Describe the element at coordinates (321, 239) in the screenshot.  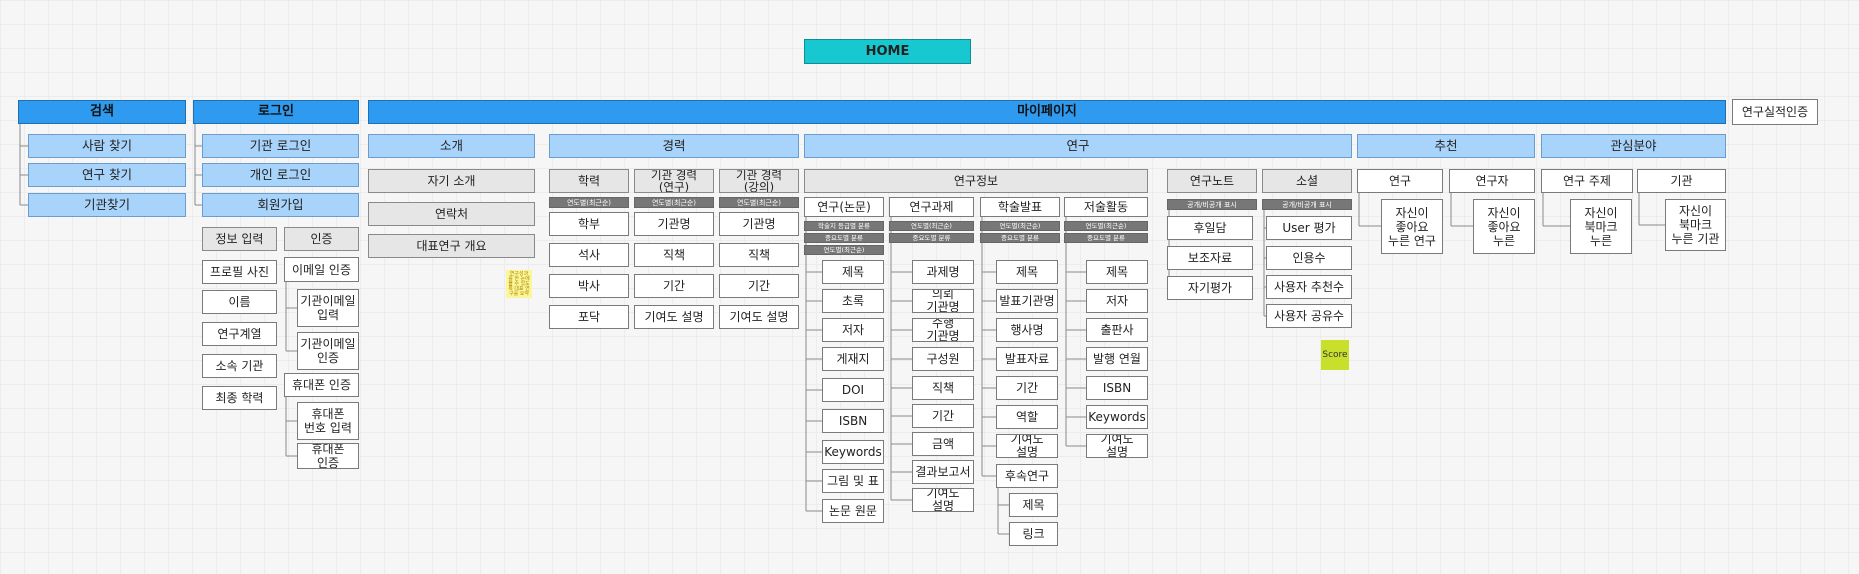
I see `signup-auth: 인증` at that location.